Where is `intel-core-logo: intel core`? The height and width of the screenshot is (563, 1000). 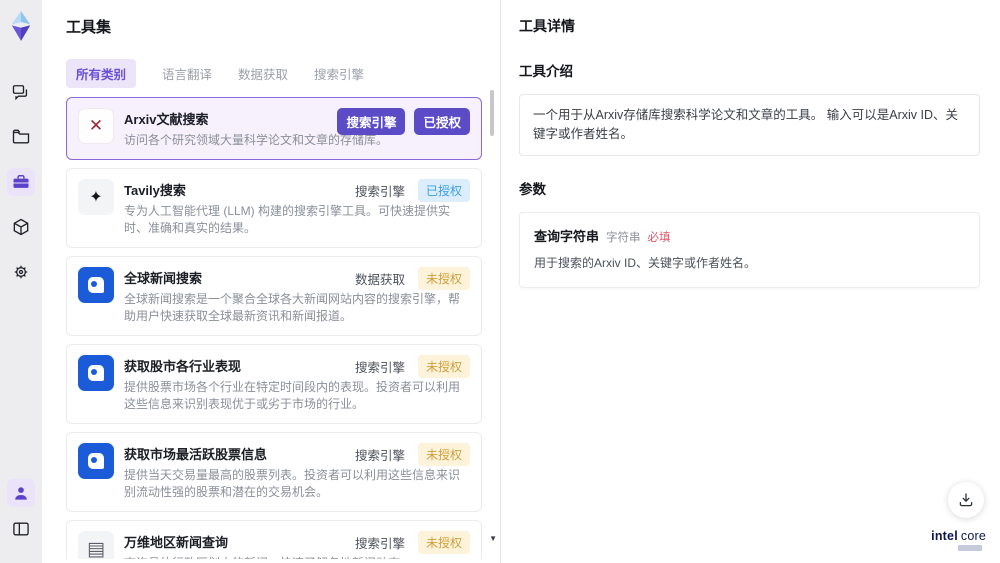
intel-core-logo: intel core is located at coordinates (958, 540).